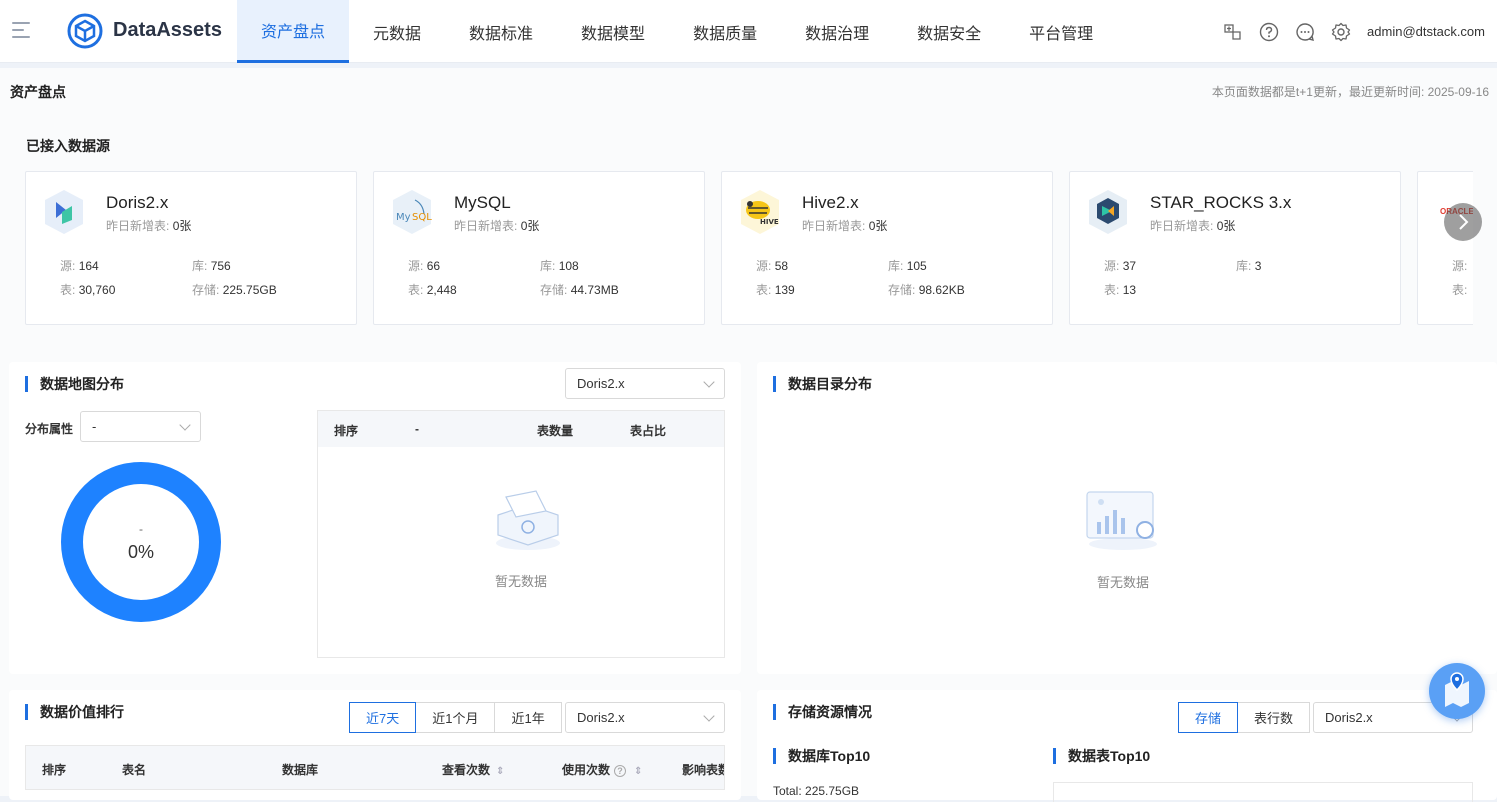 Image resolution: width=1497 pixels, height=802 pixels. Describe the element at coordinates (140, 552) in the screenshot. I see `donut-value: 0%` at that location.